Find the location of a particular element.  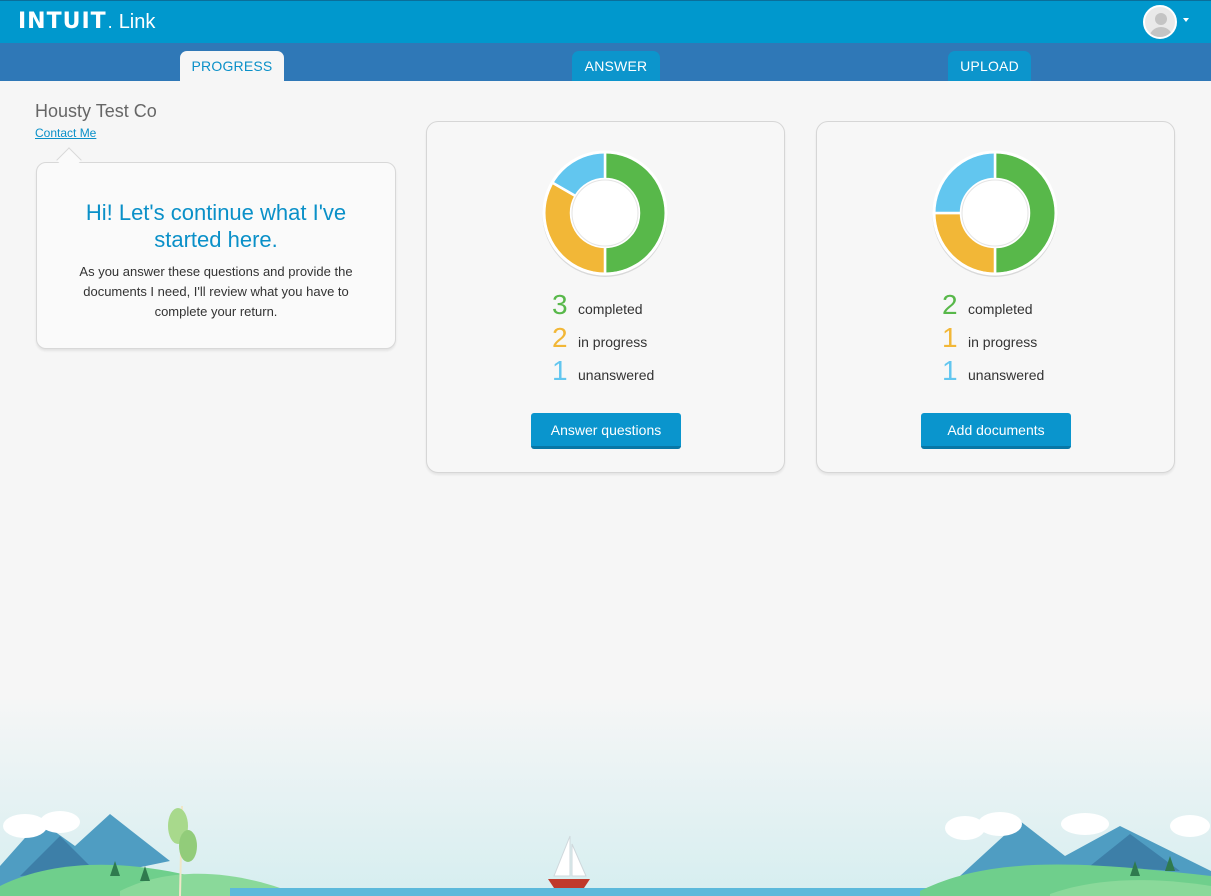

in-progress-count: 2 is located at coordinates (560, 337).